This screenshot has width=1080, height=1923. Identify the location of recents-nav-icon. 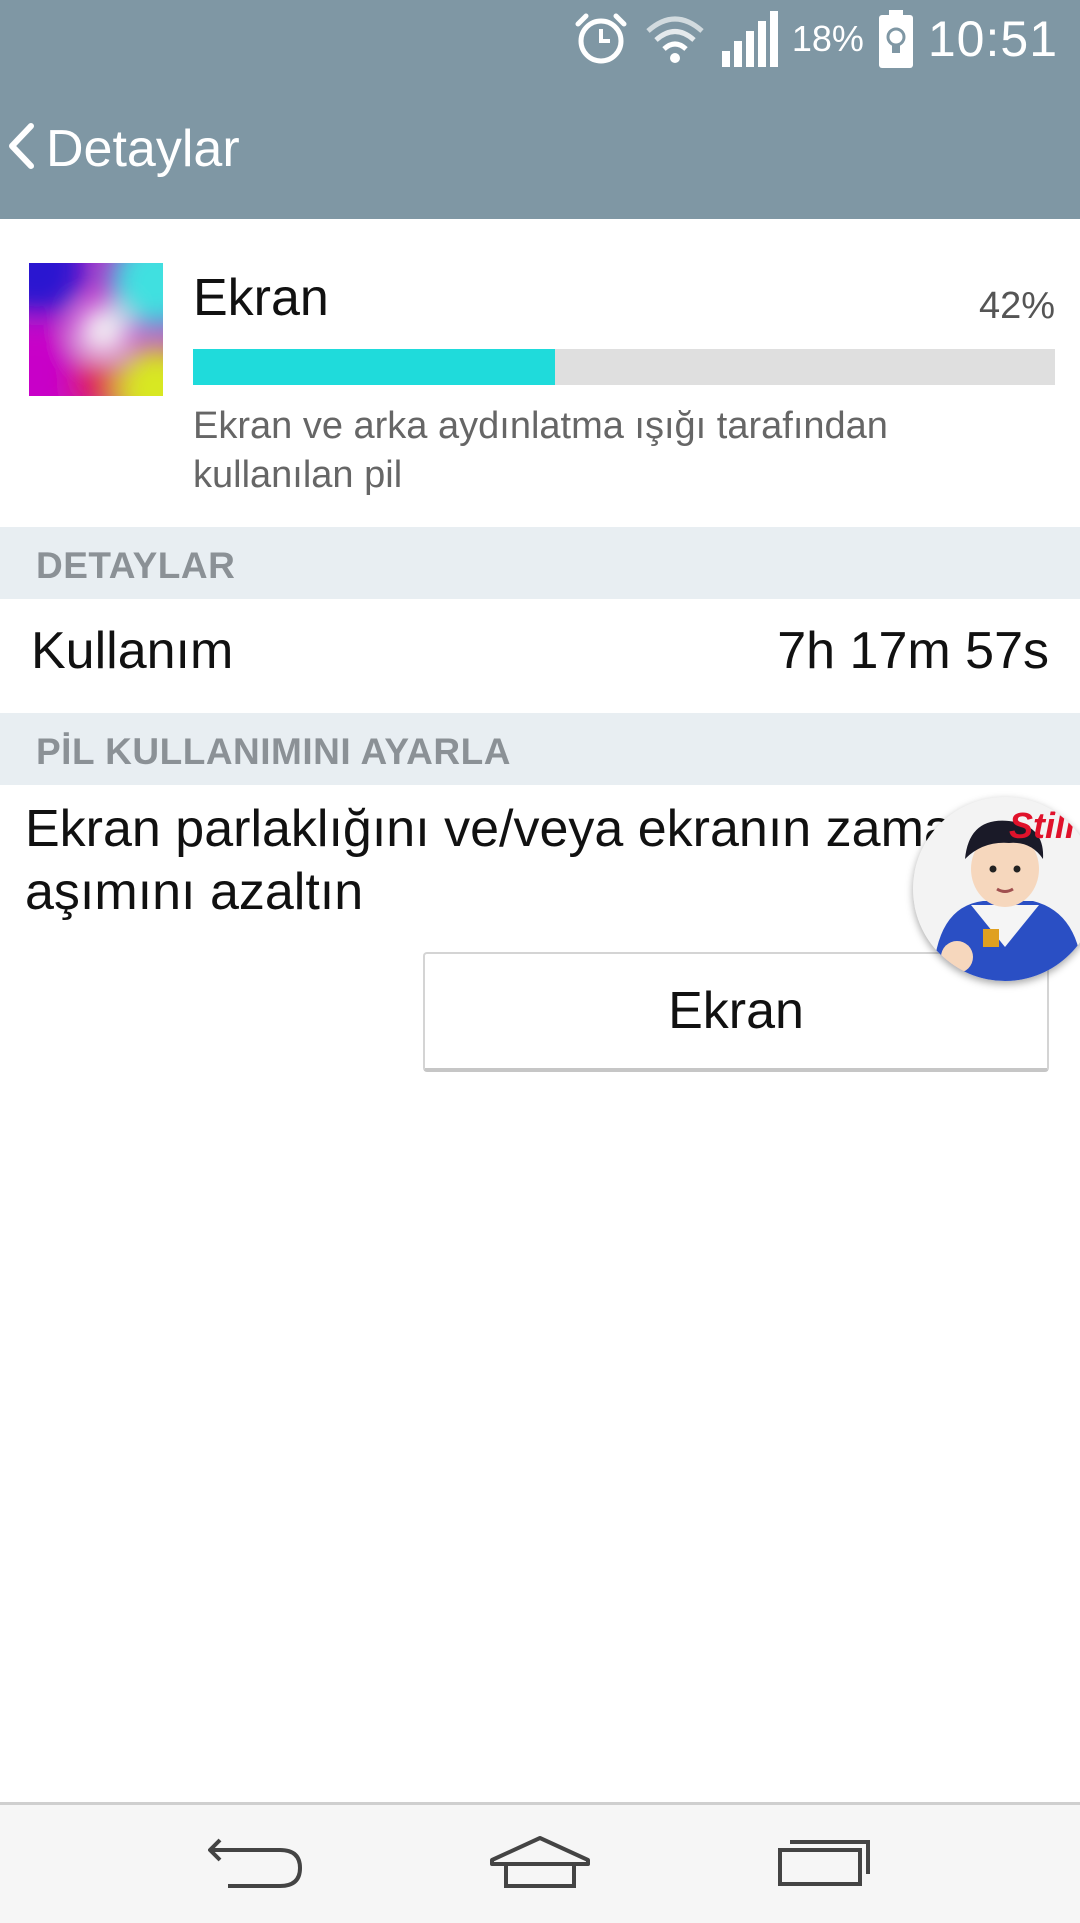
(824, 1864).